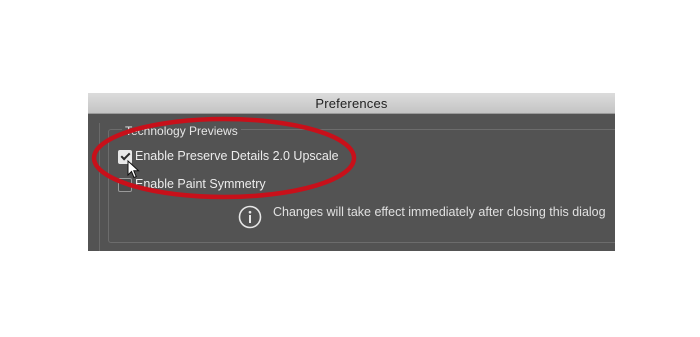 The image size is (700, 337). I want to click on preserve-details-label: Enable Preserve Details 2.0 Upscale, so click(237, 156).